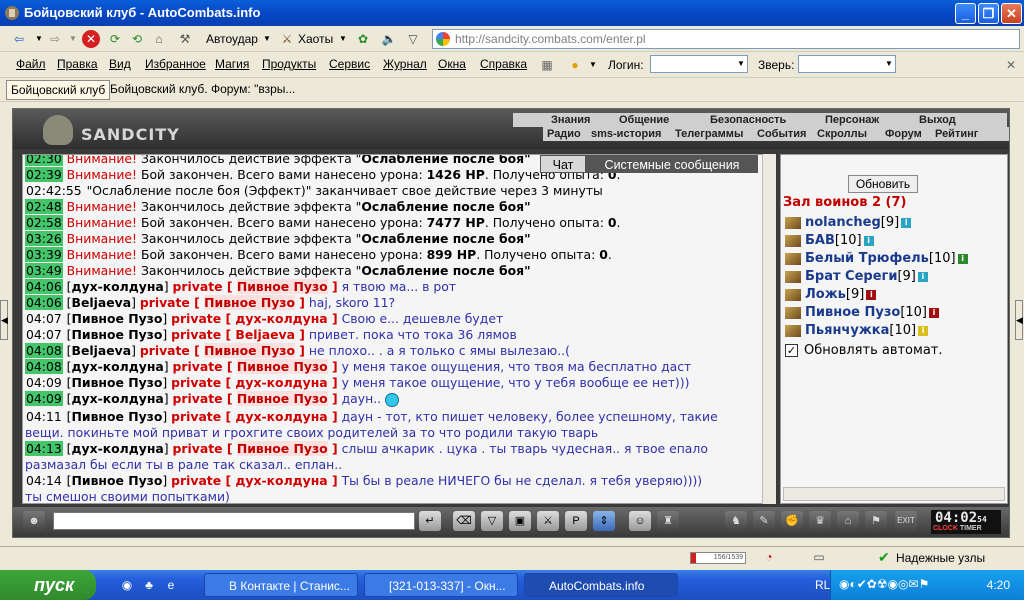 The width and height of the screenshot is (1024, 600). What do you see at coordinates (117, 318) in the screenshot?
I see `chat-nick: Пивное Пузо` at bounding box center [117, 318].